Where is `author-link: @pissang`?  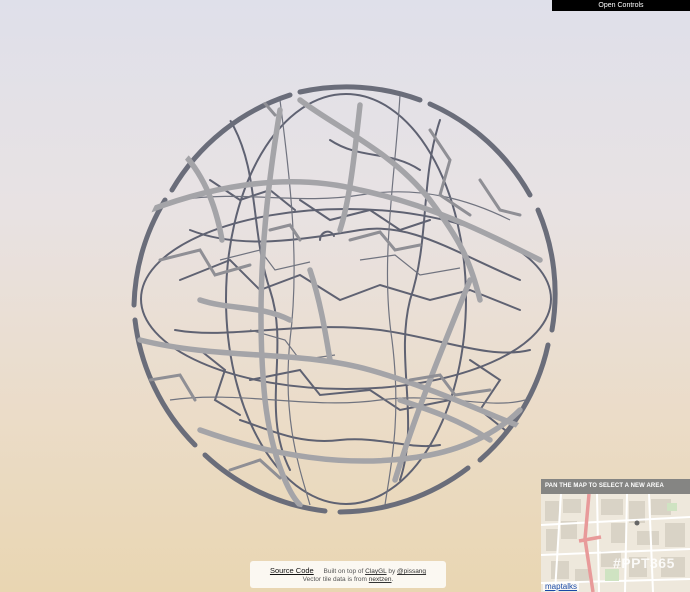
author-link: @pissang is located at coordinates (411, 571).